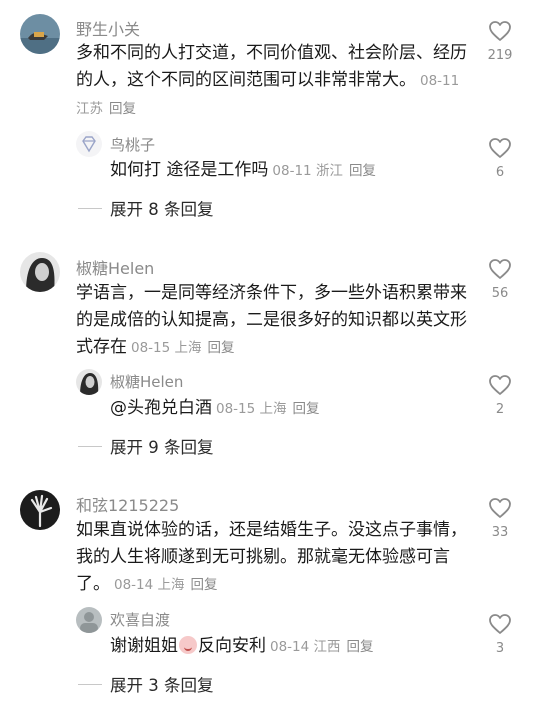  What do you see at coordinates (329, 171) in the screenshot?
I see `reply-location: 浙江` at bounding box center [329, 171].